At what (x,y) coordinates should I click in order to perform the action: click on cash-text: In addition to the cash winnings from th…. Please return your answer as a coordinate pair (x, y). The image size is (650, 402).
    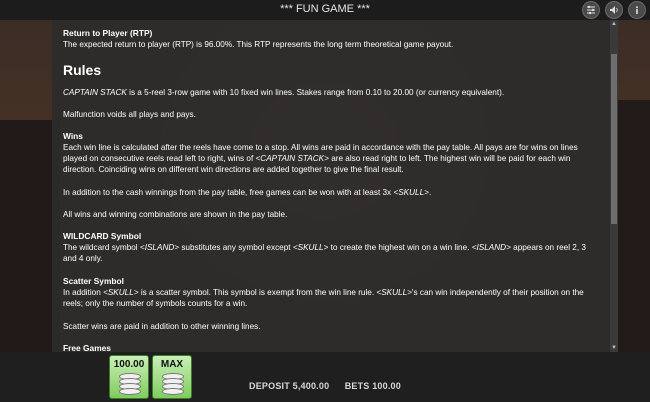
    Looking at the image, I should click on (332, 192).